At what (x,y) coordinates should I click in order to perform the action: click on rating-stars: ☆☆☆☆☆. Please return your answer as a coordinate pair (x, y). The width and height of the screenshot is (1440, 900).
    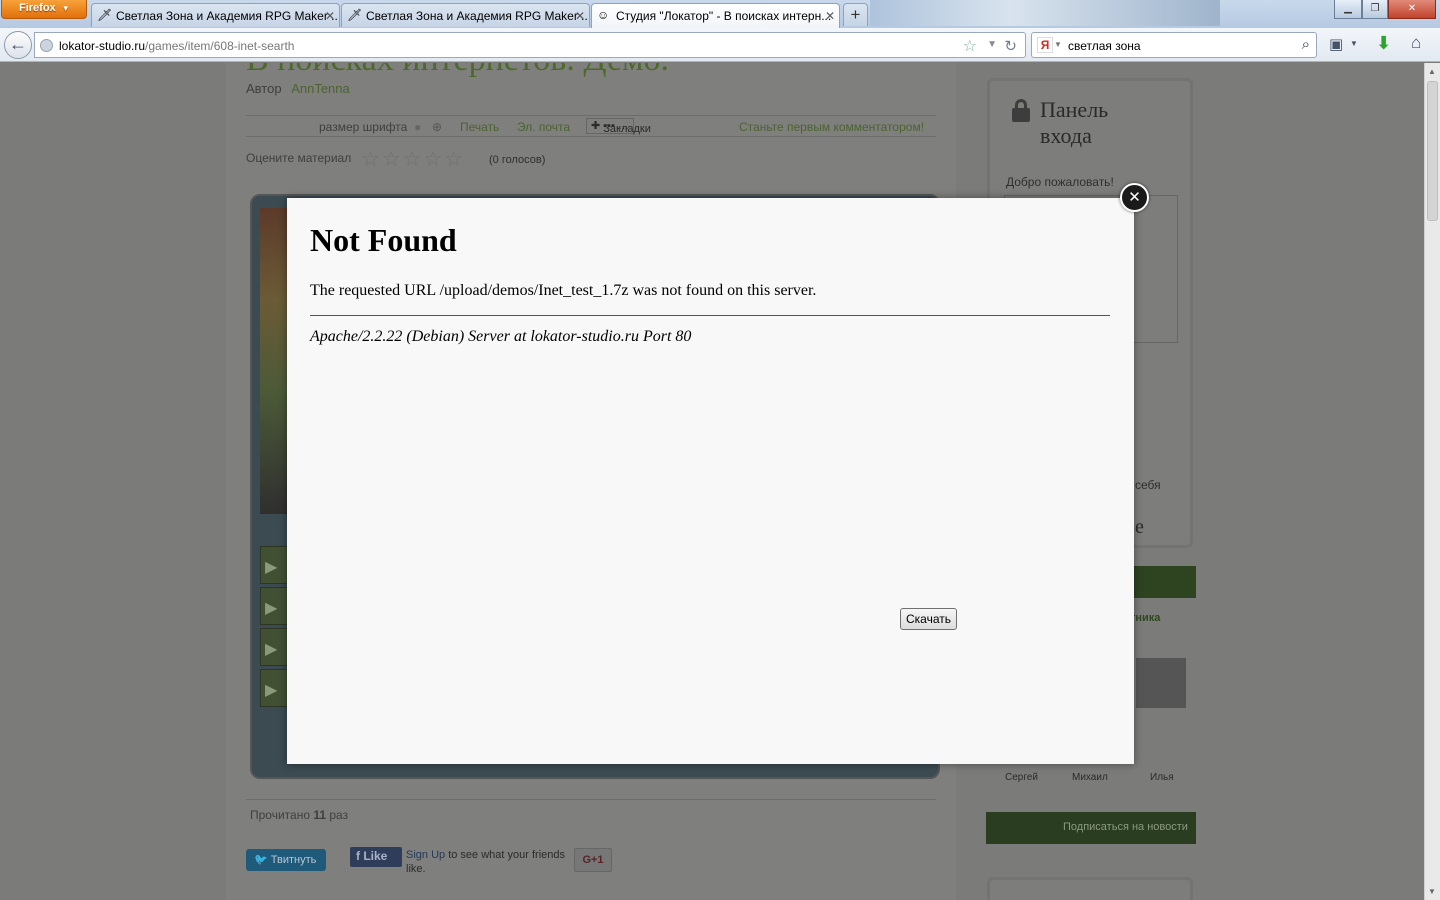
    Looking at the image, I should click on (413, 159).